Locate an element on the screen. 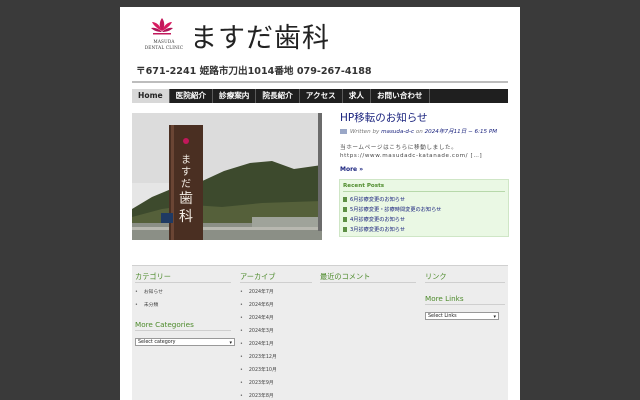 This screenshot has width=640, height=400. categories-heading: カテゴリー is located at coordinates (153, 276).